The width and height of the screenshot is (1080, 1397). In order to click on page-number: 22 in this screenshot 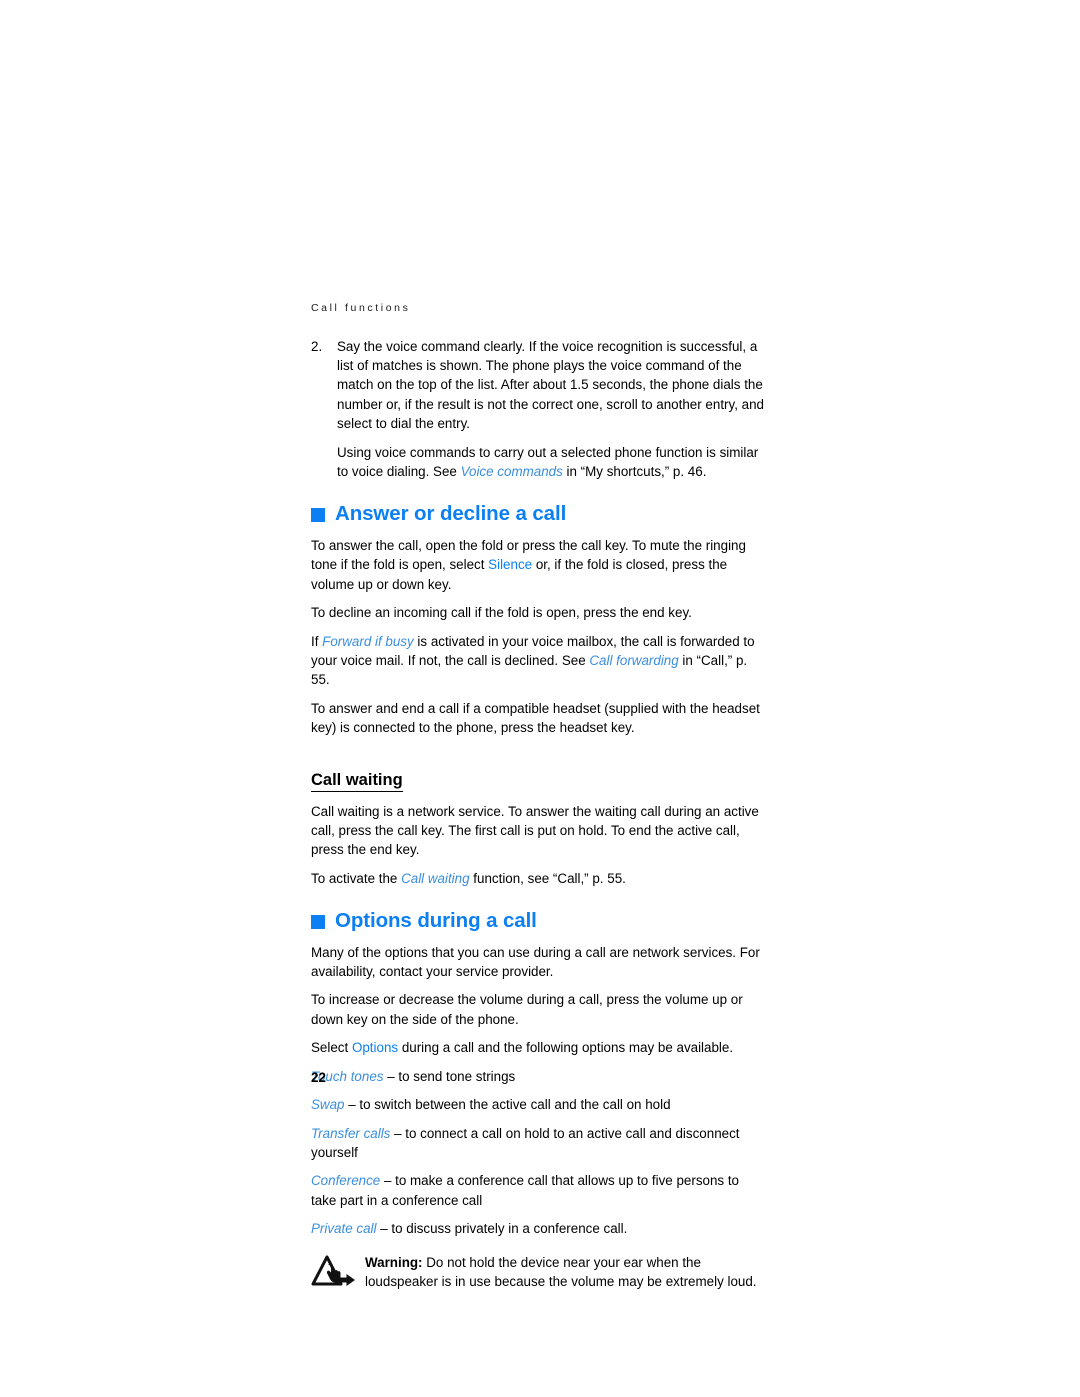, I will do `click(318, 1077)`.